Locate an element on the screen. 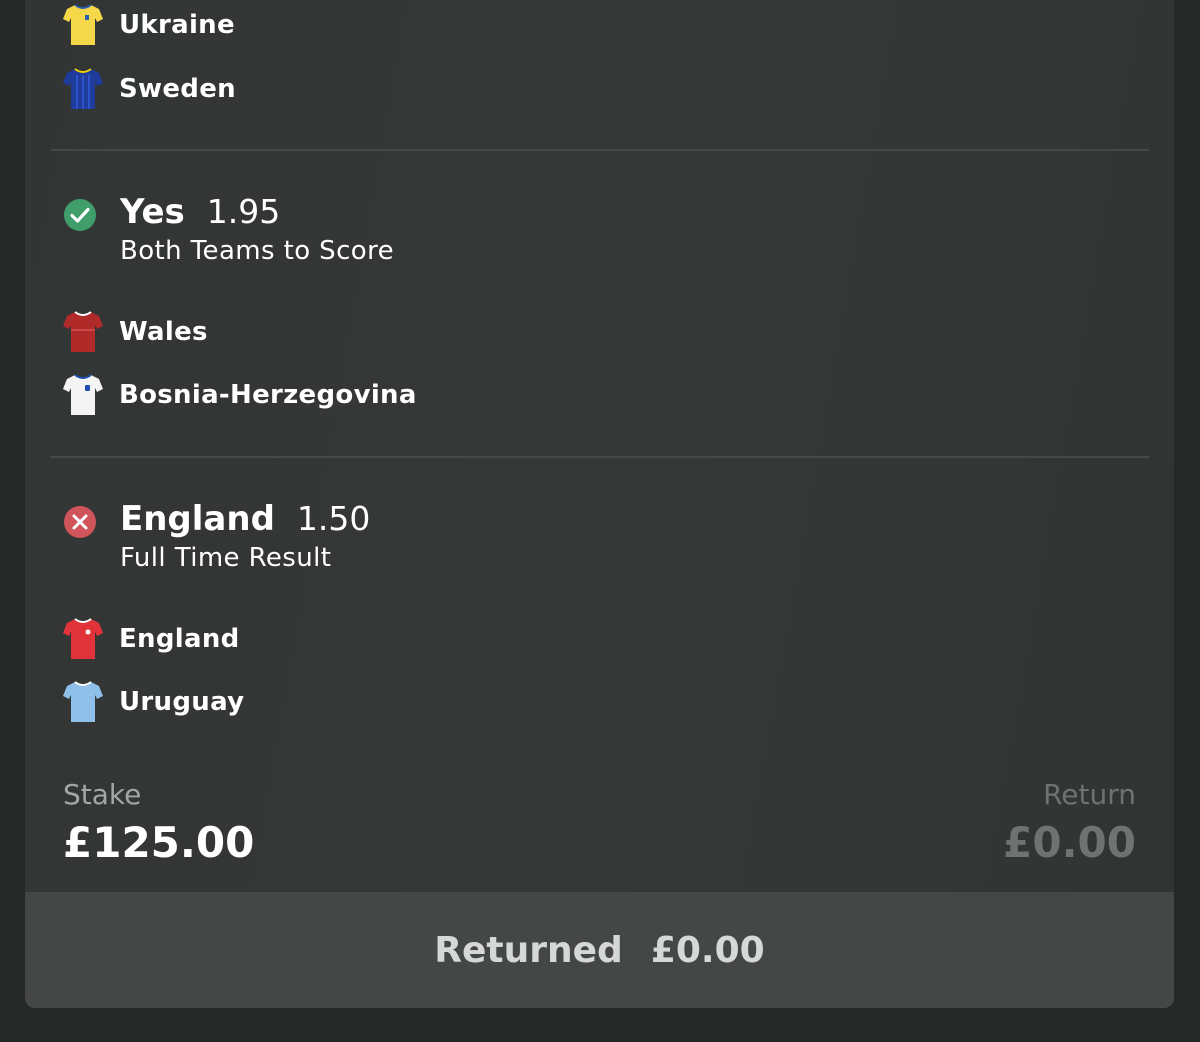 This screenshot has width=1200, height=1042. selection-odds: 1.95 is located at coordinates (243, 211).